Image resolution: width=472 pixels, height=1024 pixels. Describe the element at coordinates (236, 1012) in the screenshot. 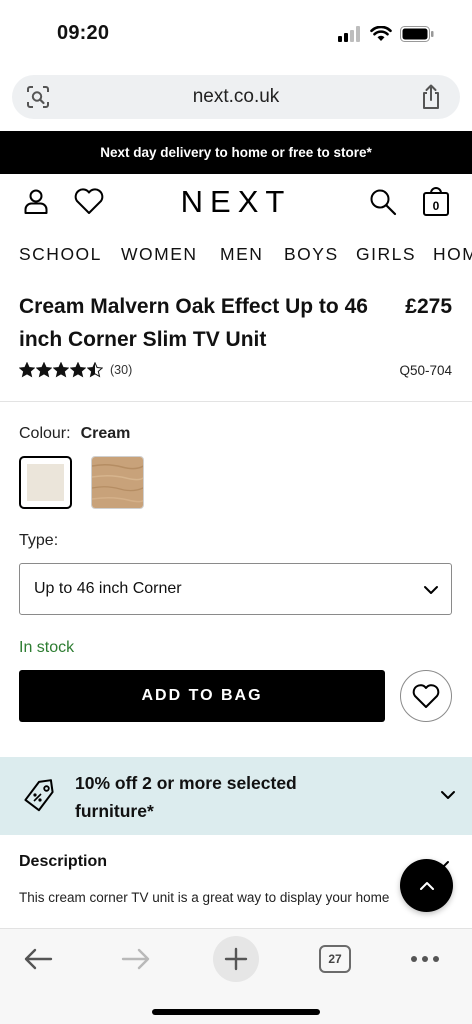

I see `home-indicator` at that location.